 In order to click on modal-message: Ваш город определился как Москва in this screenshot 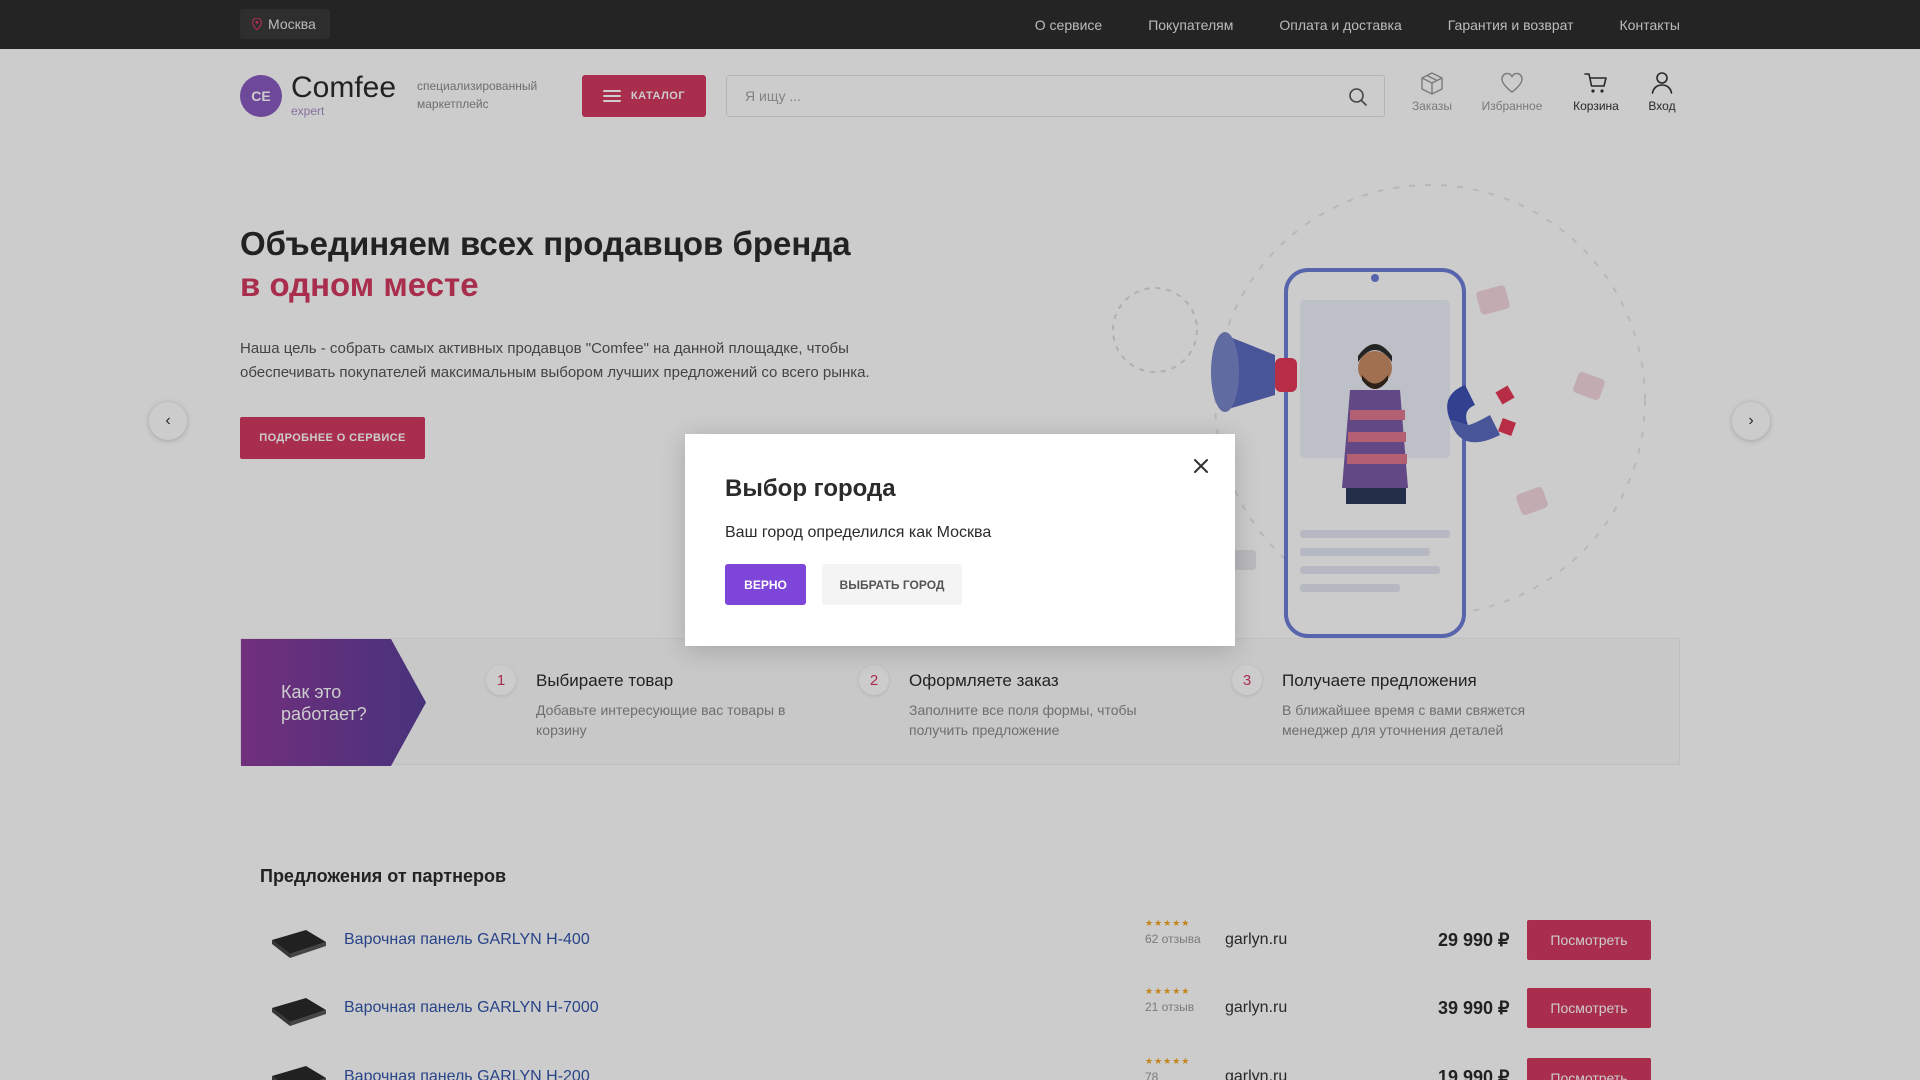, I will do `click(858, 532)`.